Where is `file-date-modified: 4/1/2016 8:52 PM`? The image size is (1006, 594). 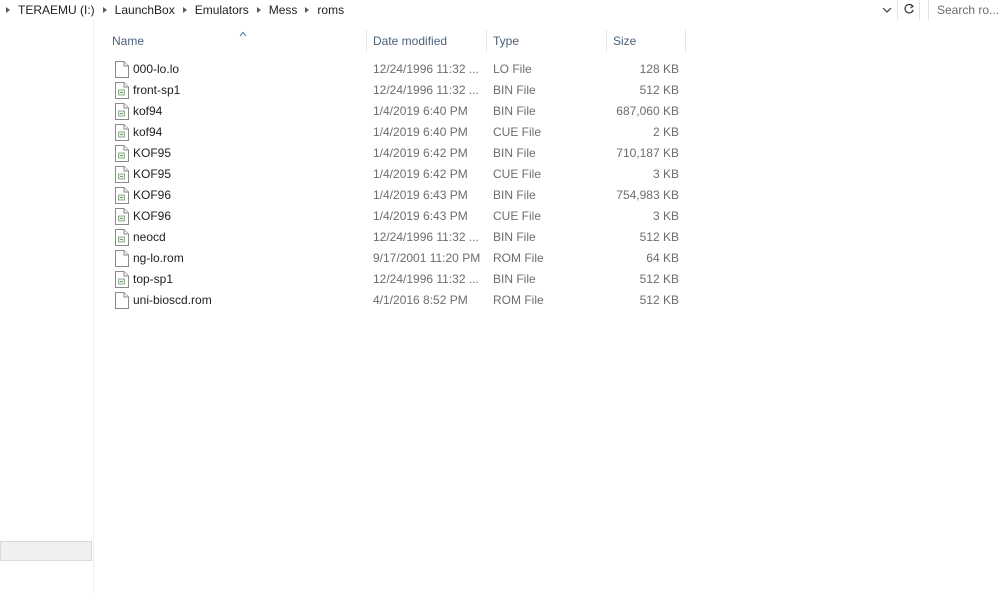 file-date-modified: 4/1/2016 8:52 PM is located at coordinates (420, 300).